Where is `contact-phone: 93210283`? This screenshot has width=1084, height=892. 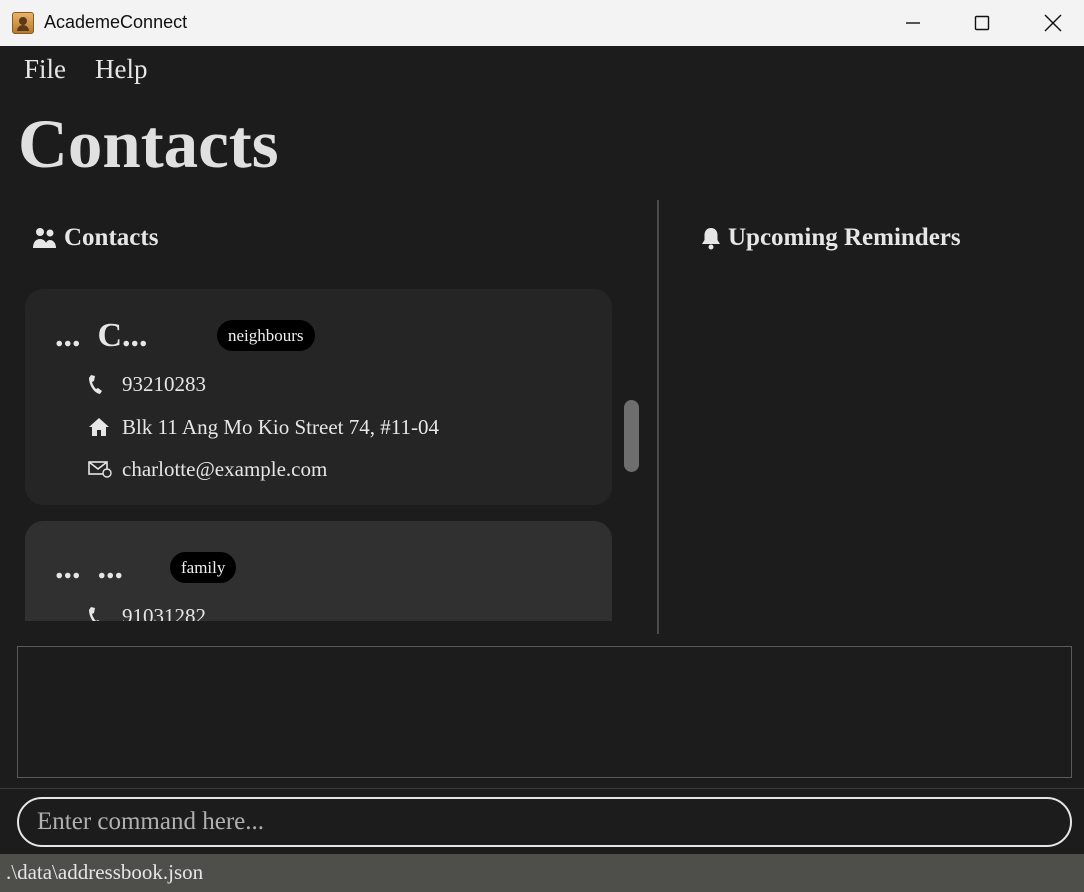
contact-phone: 93210283 is located at coordinates (164, 383).